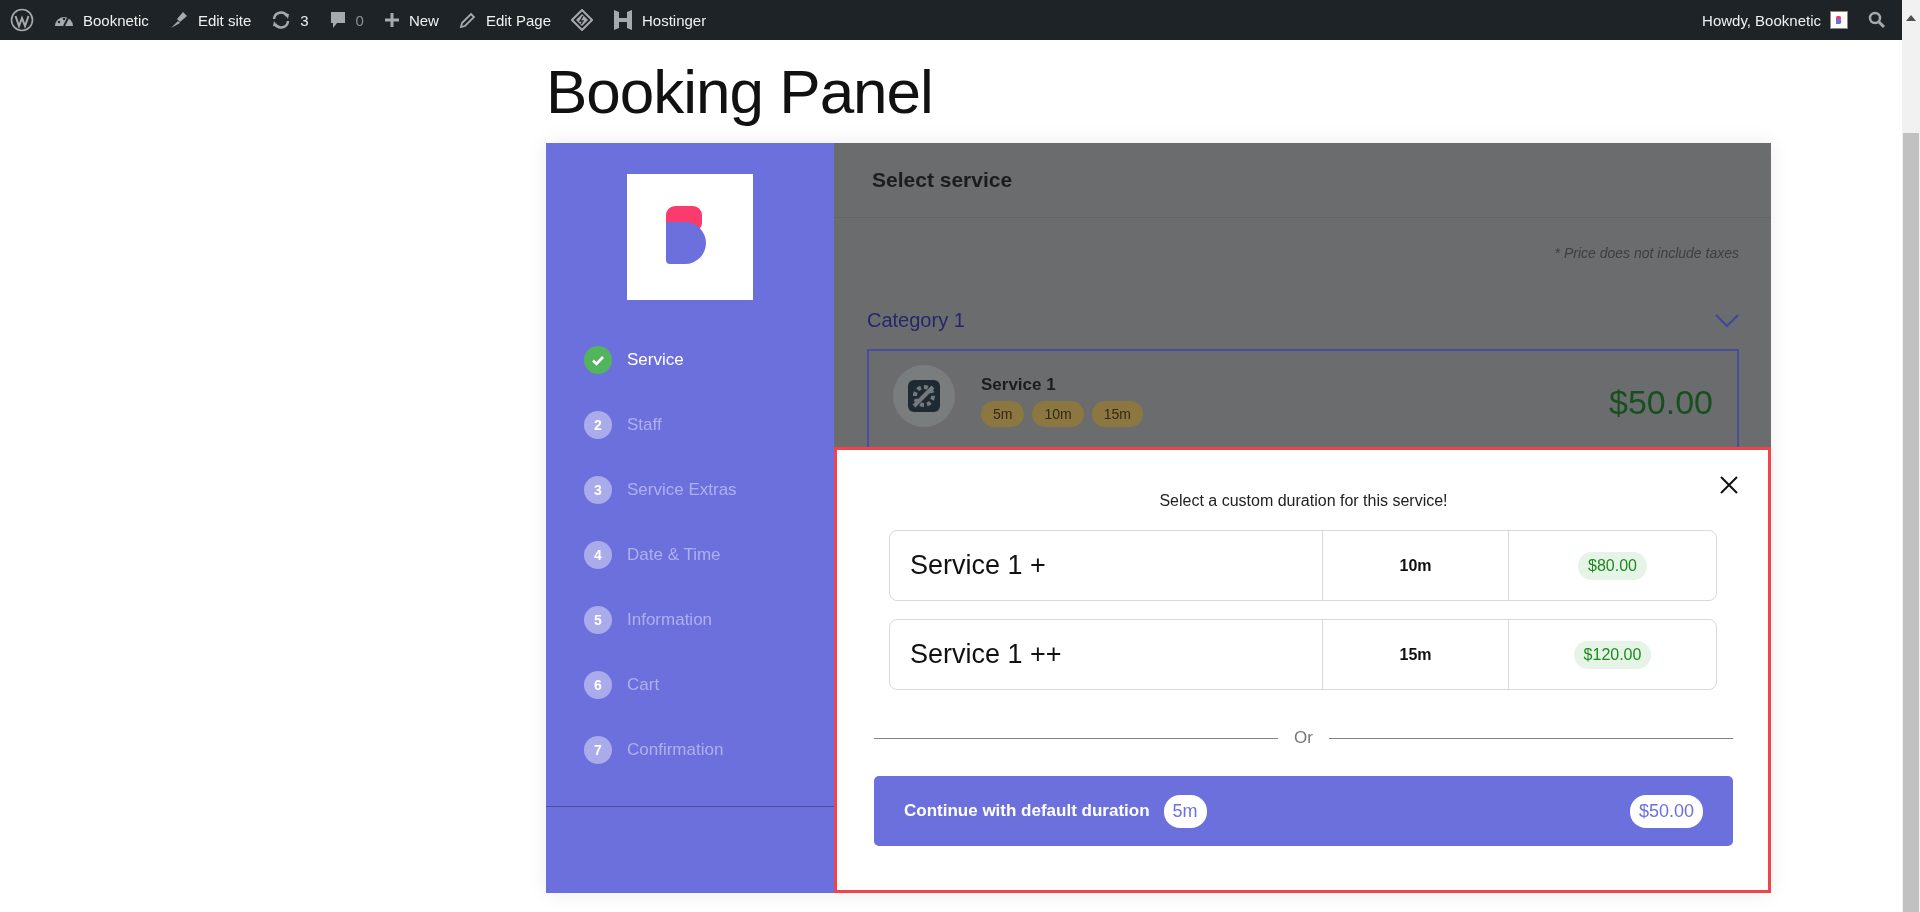  I want to click on toolbar-link: 3, so click(290, 20).